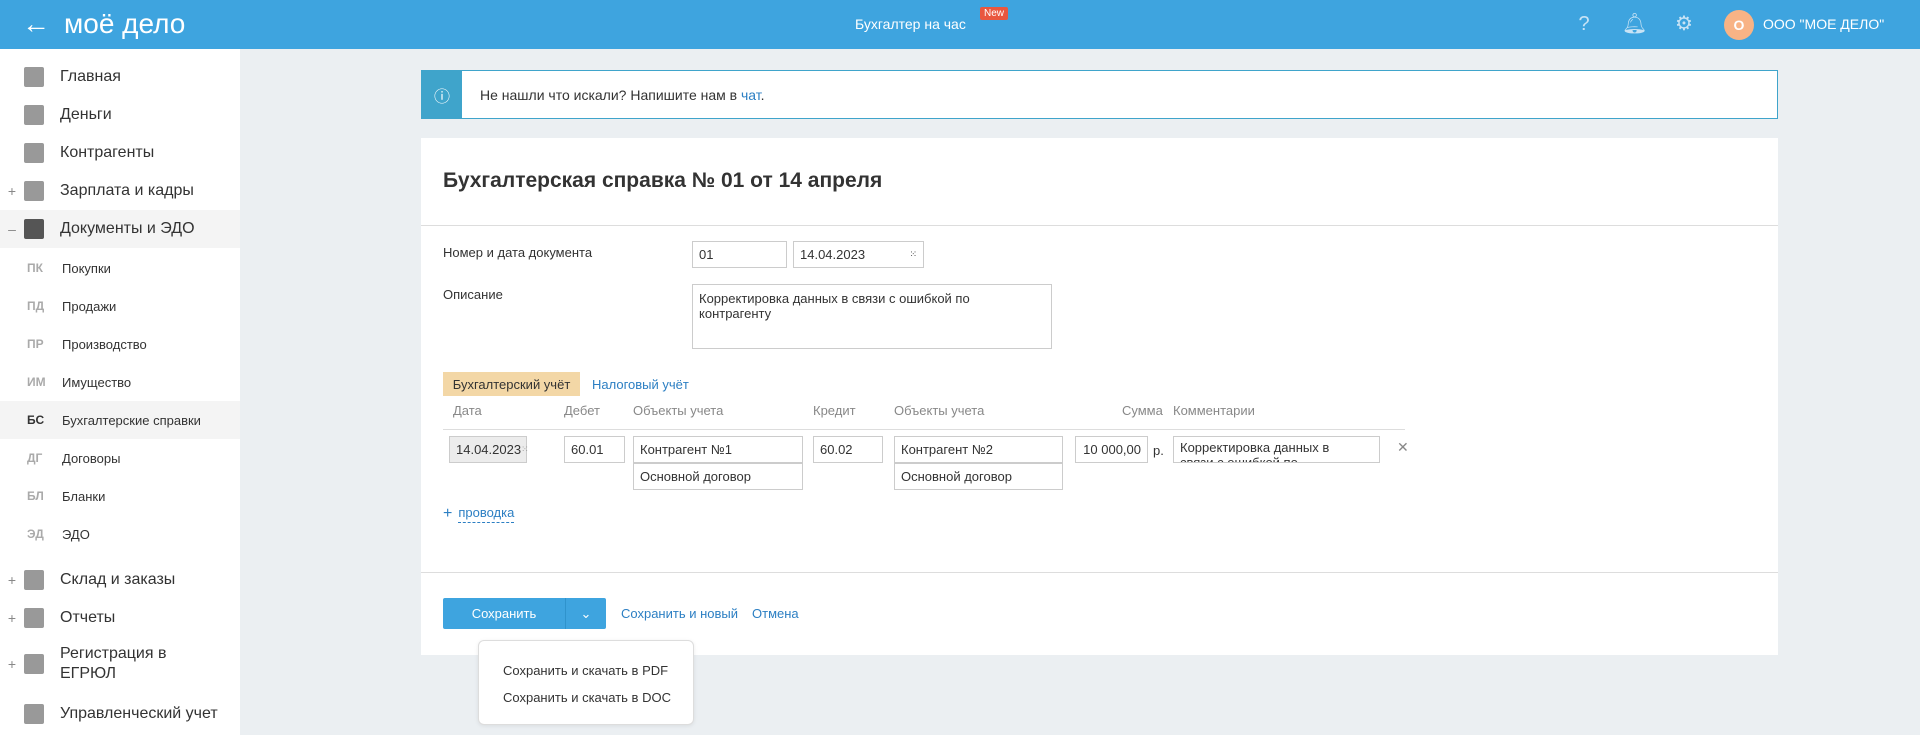 This screenshot has height=735, width=1920. What do you see at coordinates (12, 229) in the screenshot?
I see `collapse-icon: –` at bounding box center [12, 229].